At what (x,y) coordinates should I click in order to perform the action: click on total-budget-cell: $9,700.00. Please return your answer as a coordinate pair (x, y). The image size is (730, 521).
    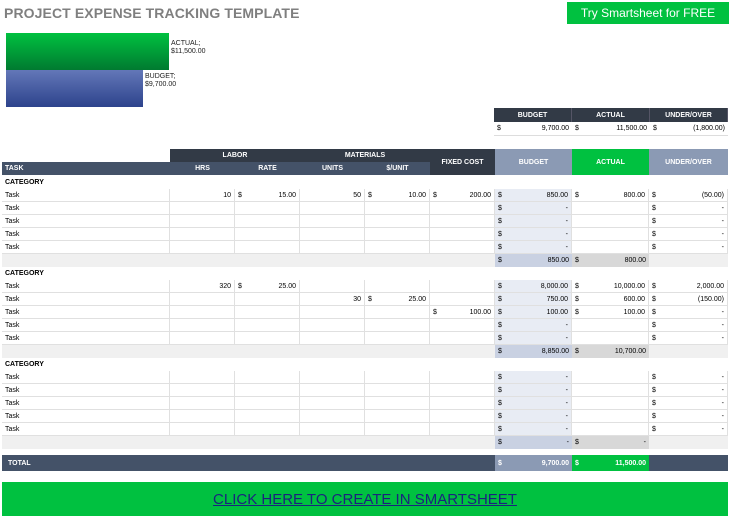
    Looking at the image, I should click on (533, 463).